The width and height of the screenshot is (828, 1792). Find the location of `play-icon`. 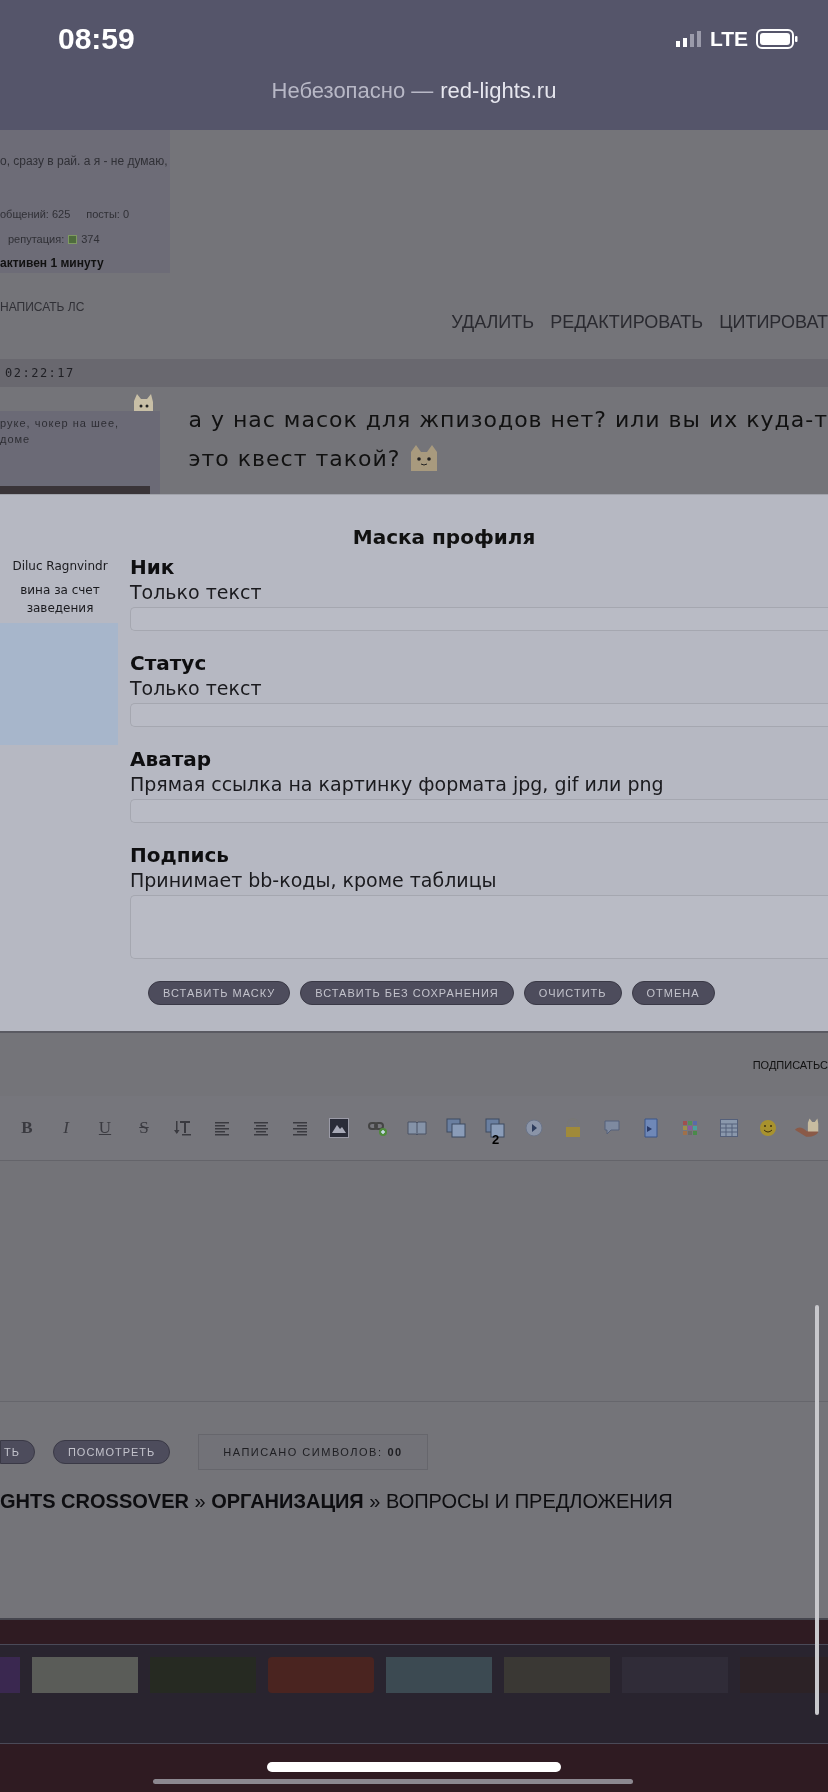

play-icon is located at coordinates (534, 1128).